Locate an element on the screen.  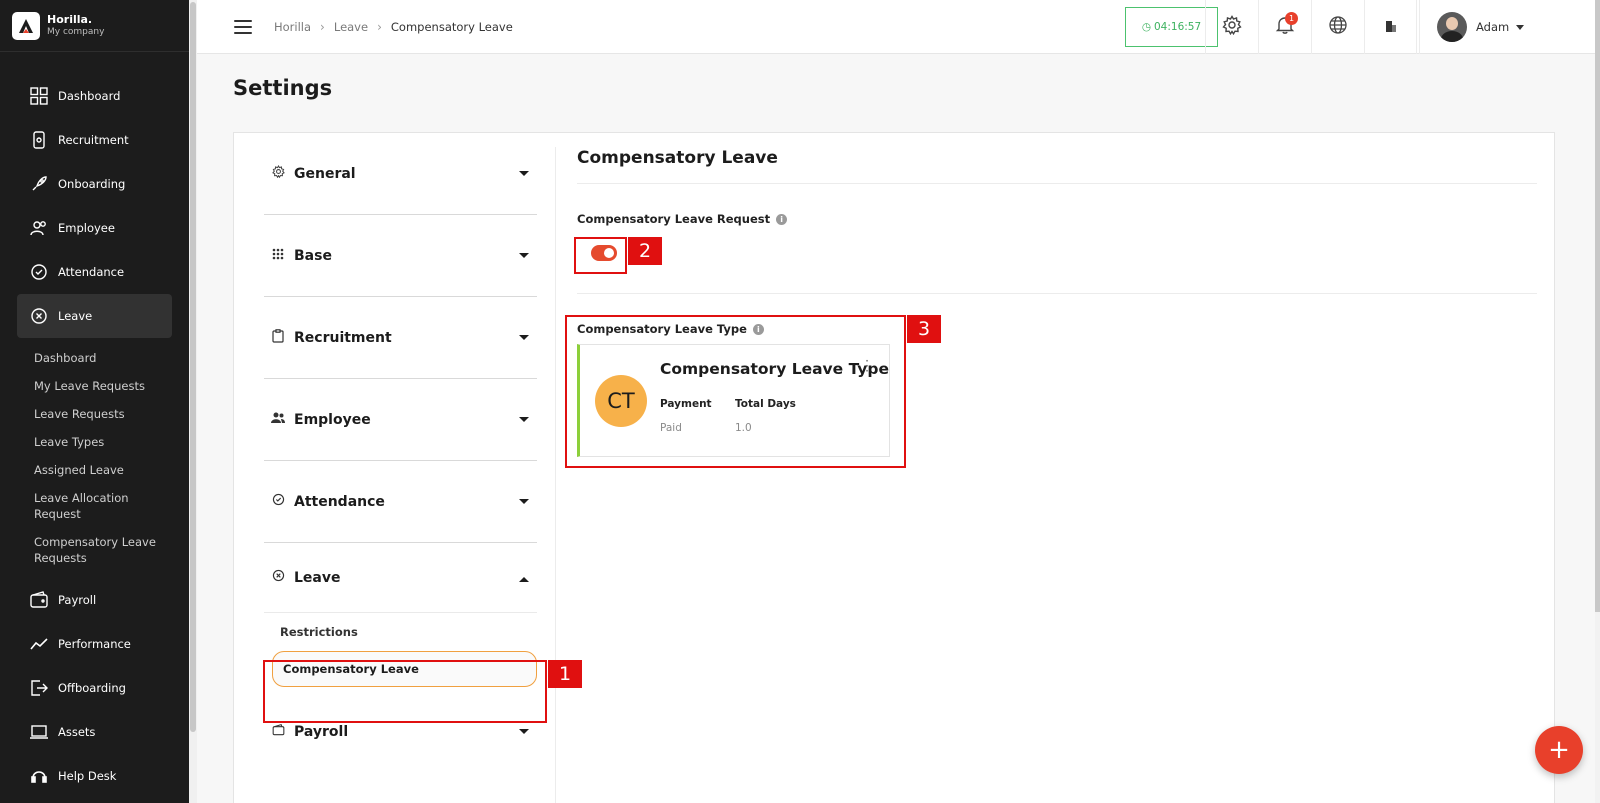
info-icon: i is located at coordinates (782, 219).